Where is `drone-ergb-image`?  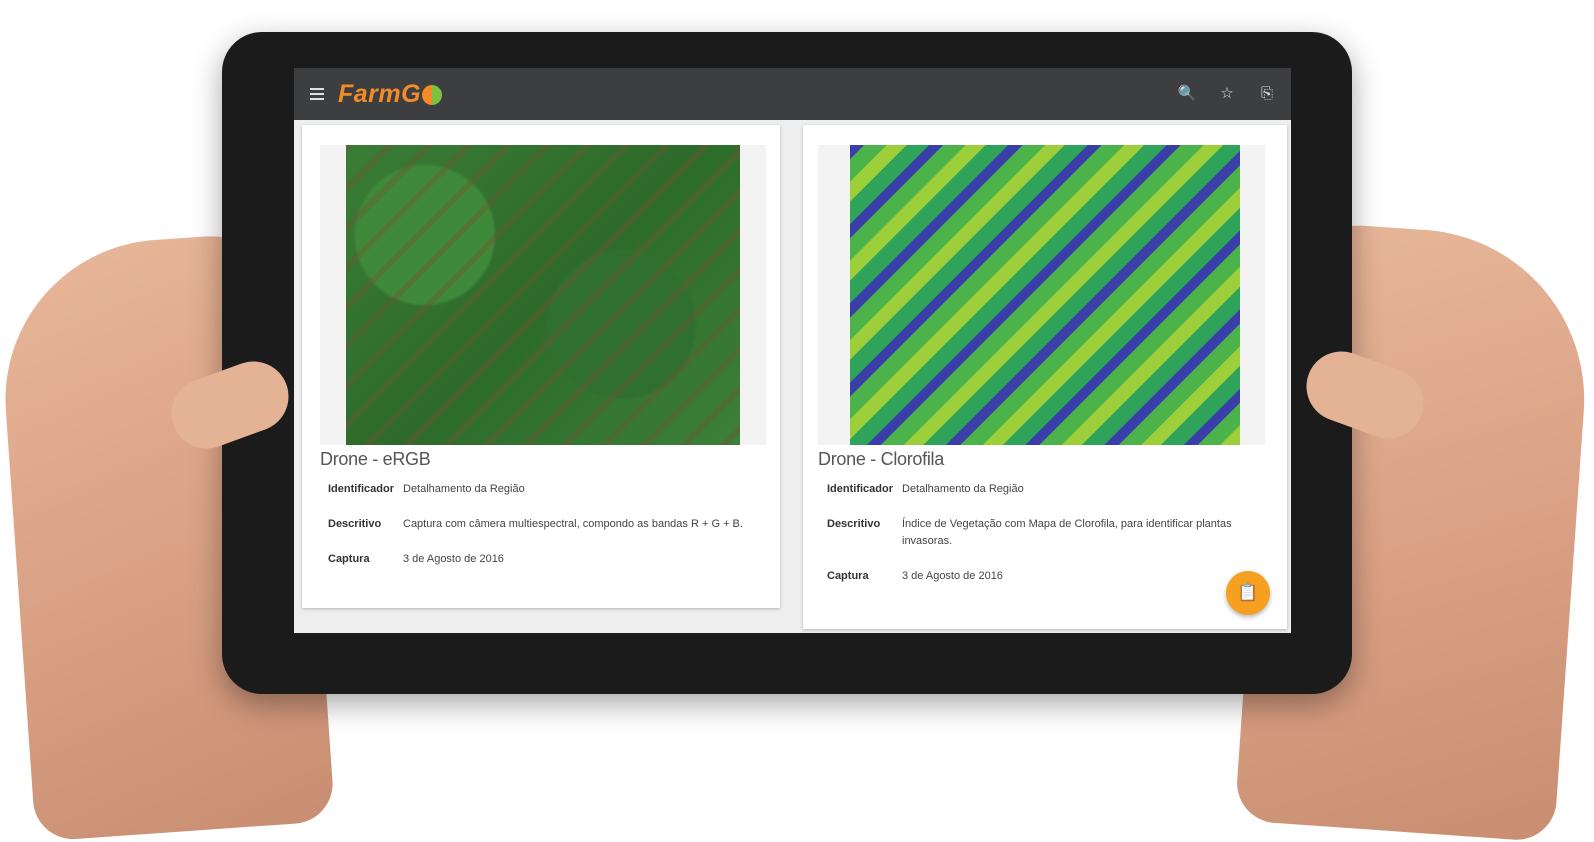 drone-ergb-image is located at coordinates (543, 295).